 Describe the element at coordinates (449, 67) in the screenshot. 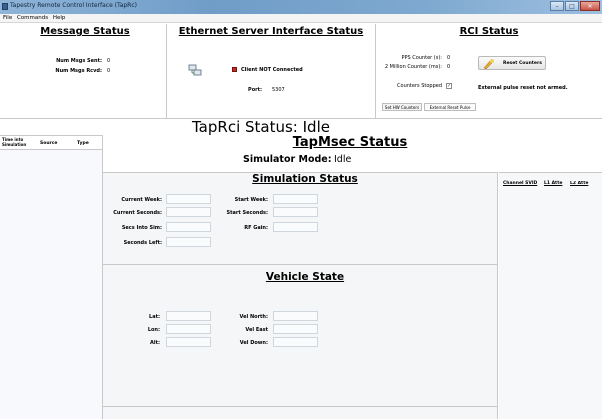

I see `two-million-counter-value: 0` at that location.